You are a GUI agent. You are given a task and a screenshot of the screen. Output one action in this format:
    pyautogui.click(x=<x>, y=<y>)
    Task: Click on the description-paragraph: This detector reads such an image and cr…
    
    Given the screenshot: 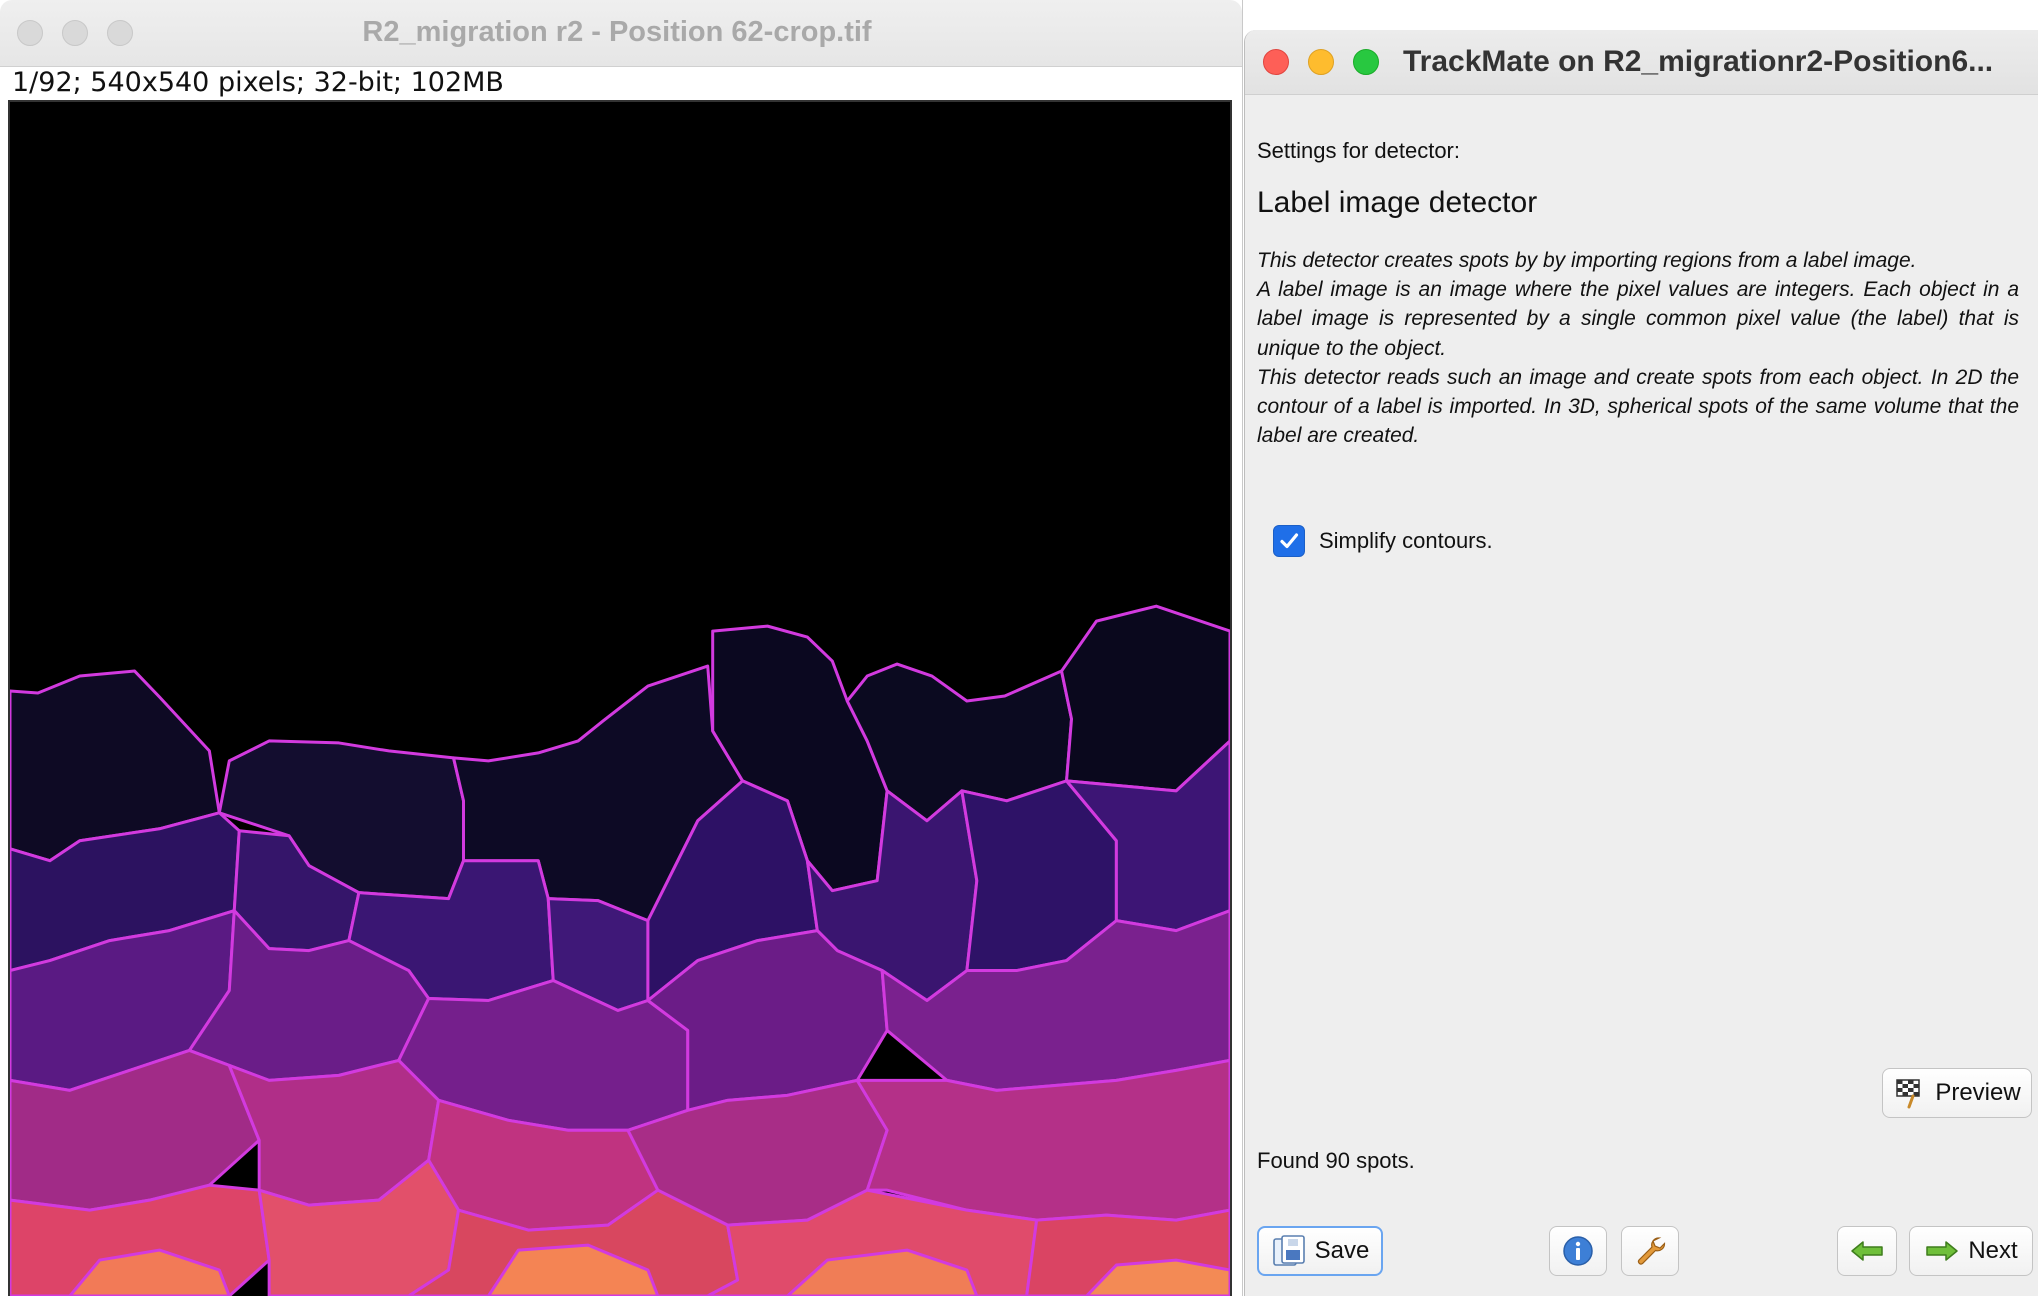 What is the action you would take?
    pyautogui.click(x=1638, y=406)
    